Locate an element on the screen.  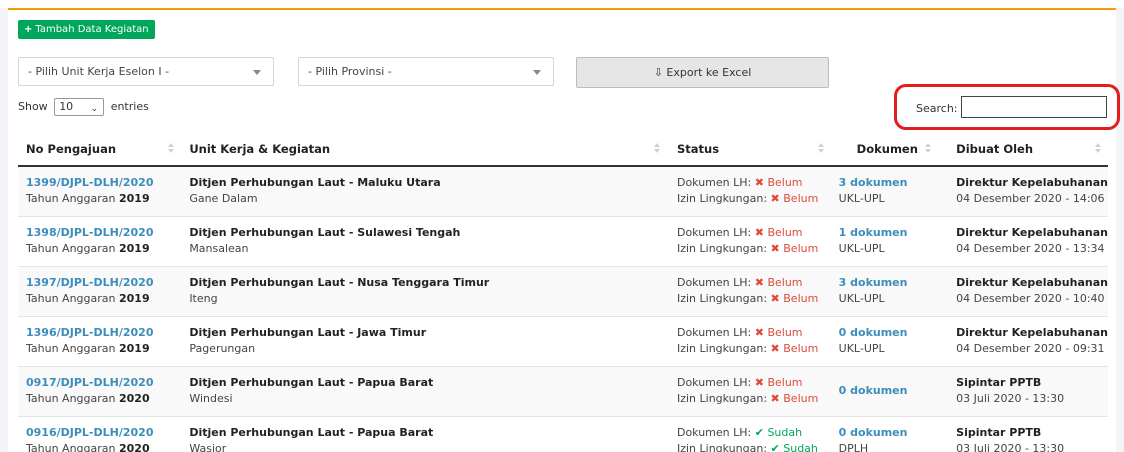
dibuat-oleh-cell: Sipintar PPTB 03 Juli 2020 - 13:30 is located at coordinates (1023, 434).